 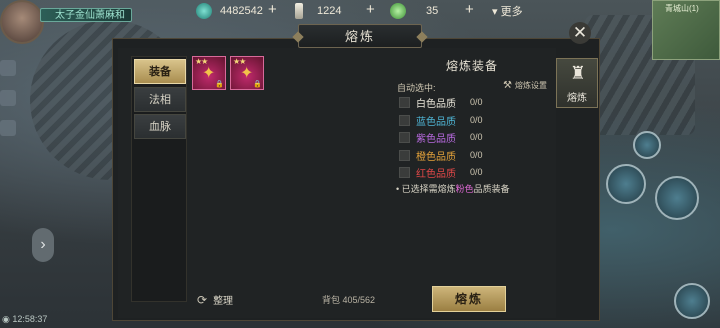 What do you see at coordinates (469, 299) in the screenshot?
I see `smelt-button: 熔炼` at bounding box center [469, 299].